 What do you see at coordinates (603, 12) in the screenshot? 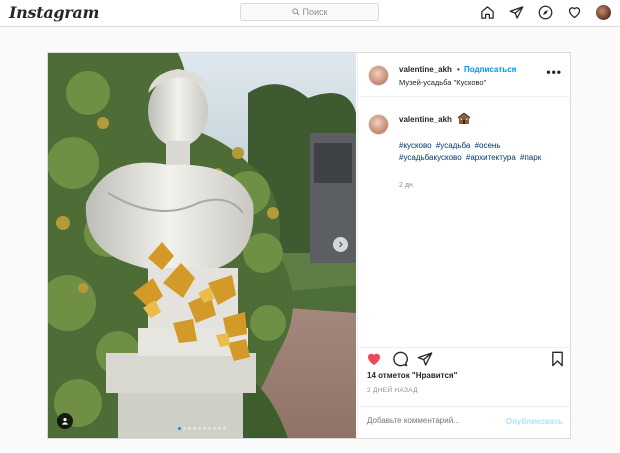
I see `profile-avatar` at bounding box center [603, 12].